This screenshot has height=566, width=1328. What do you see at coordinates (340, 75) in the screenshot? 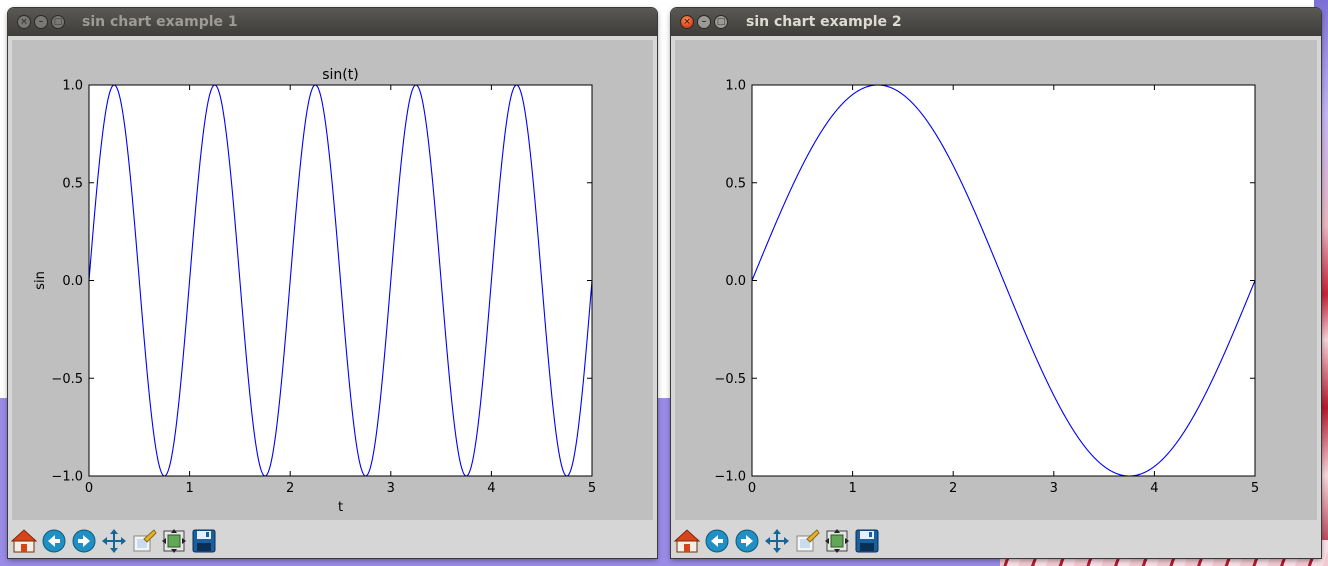
I see `chart-title: sin(t)` at bounding box center [340, 75].